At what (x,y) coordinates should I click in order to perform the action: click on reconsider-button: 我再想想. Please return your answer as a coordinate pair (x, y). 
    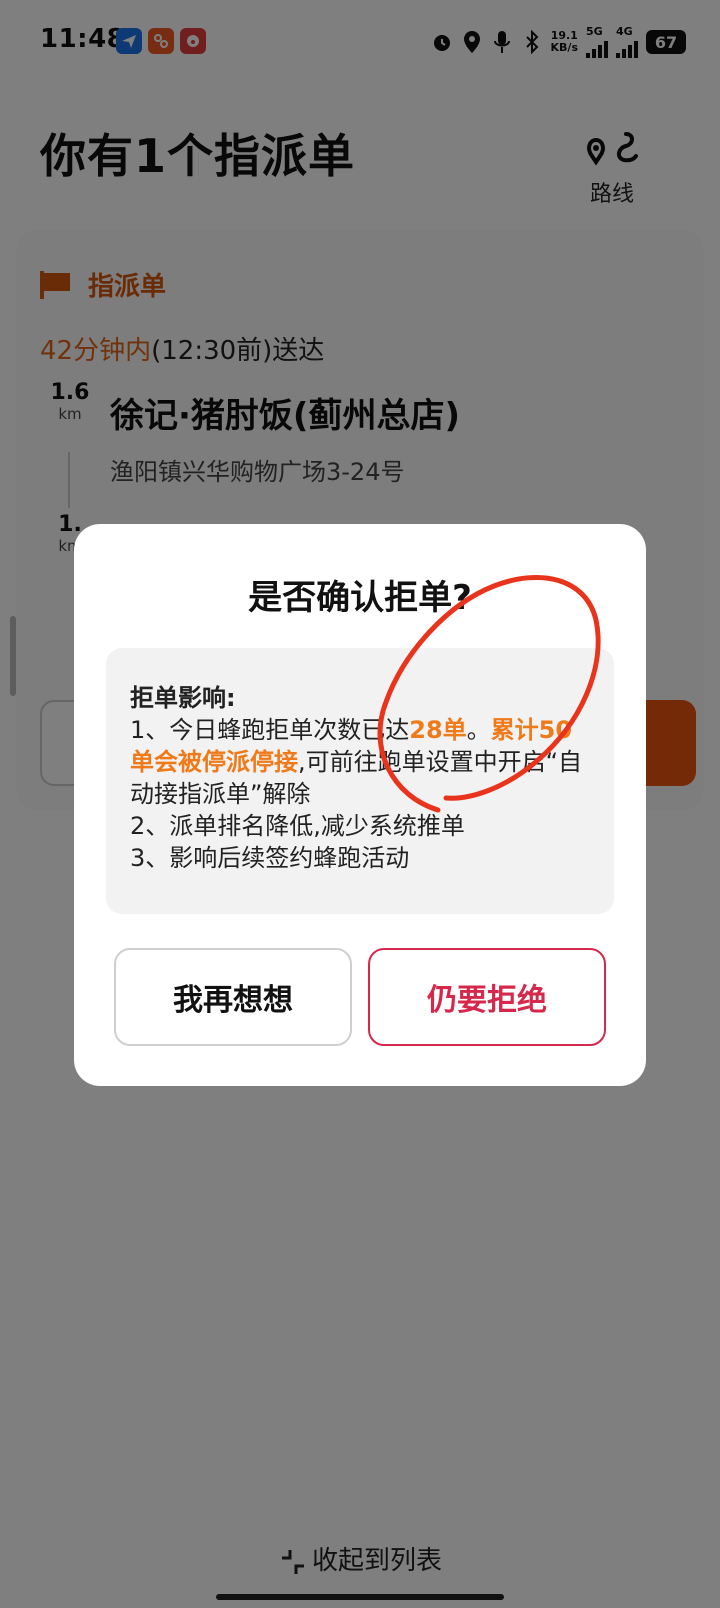
    Looking at the image, I should click on (233, 997).